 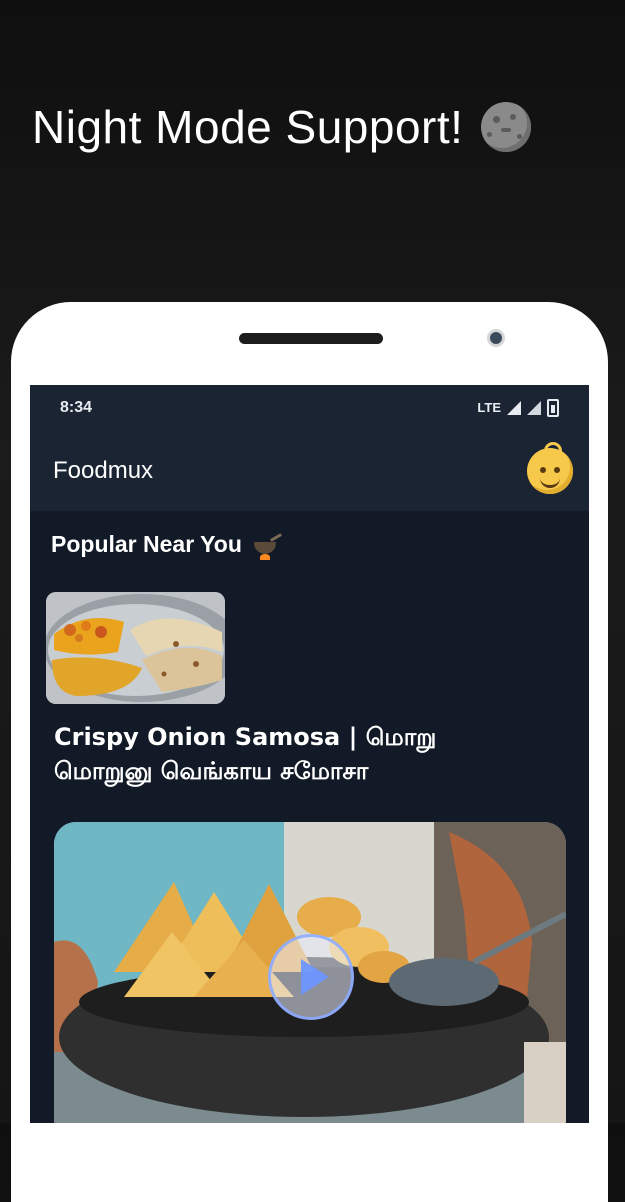 I want to click on network-label: LTE, so click(x=489, y=407).